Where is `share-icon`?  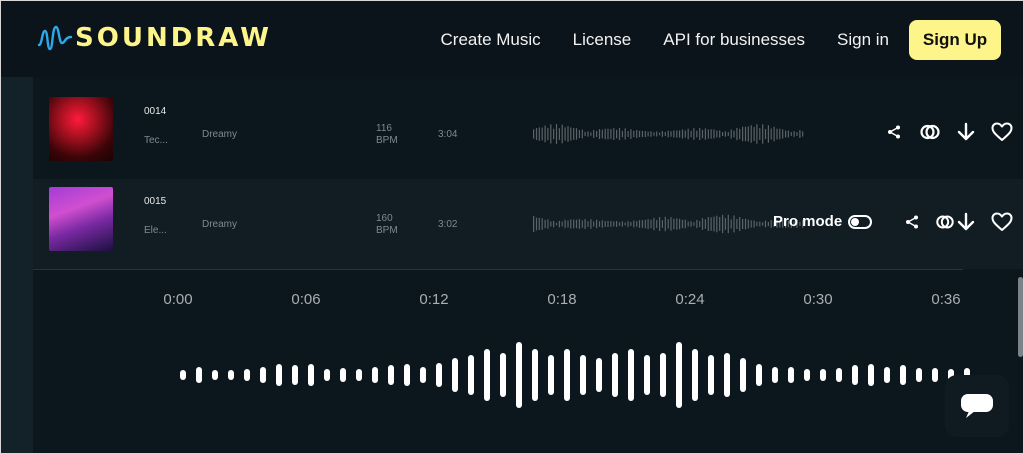 share-icon is located at coordinates (894, 132).